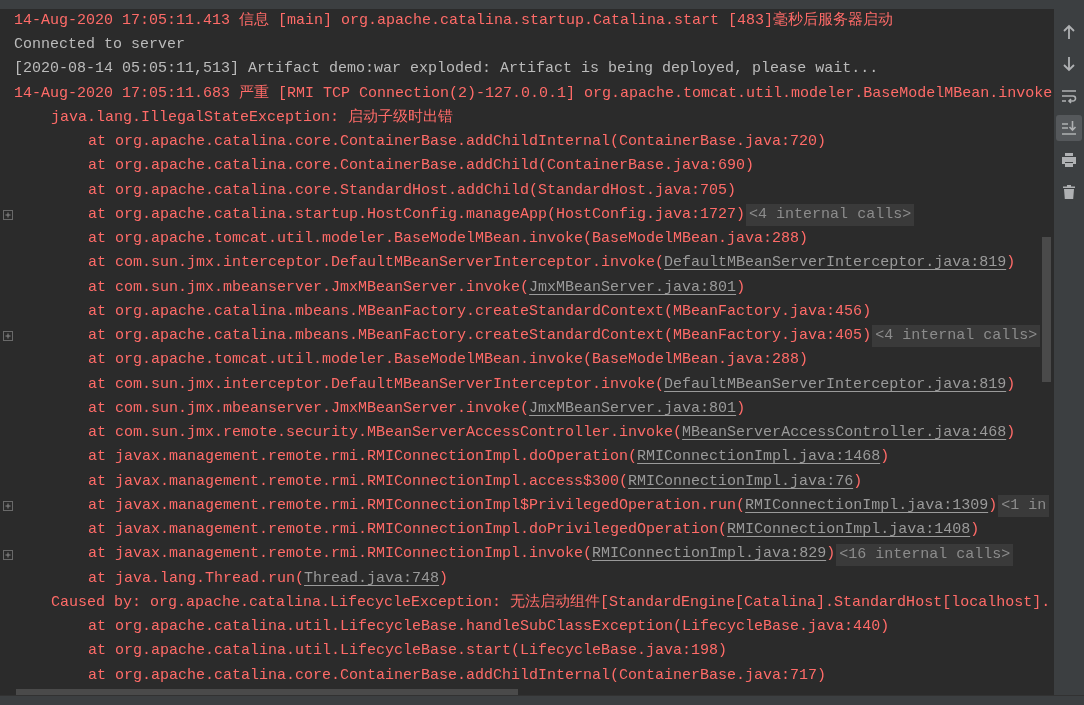 The width and height of the screenshot is (1084, 705). I want to click on log-line: at javax.management.remote.rmi.RMIConnectionImpl.doPrivilegedOperation(RMIConnectionImpl.java:1408), so click(534, 530).